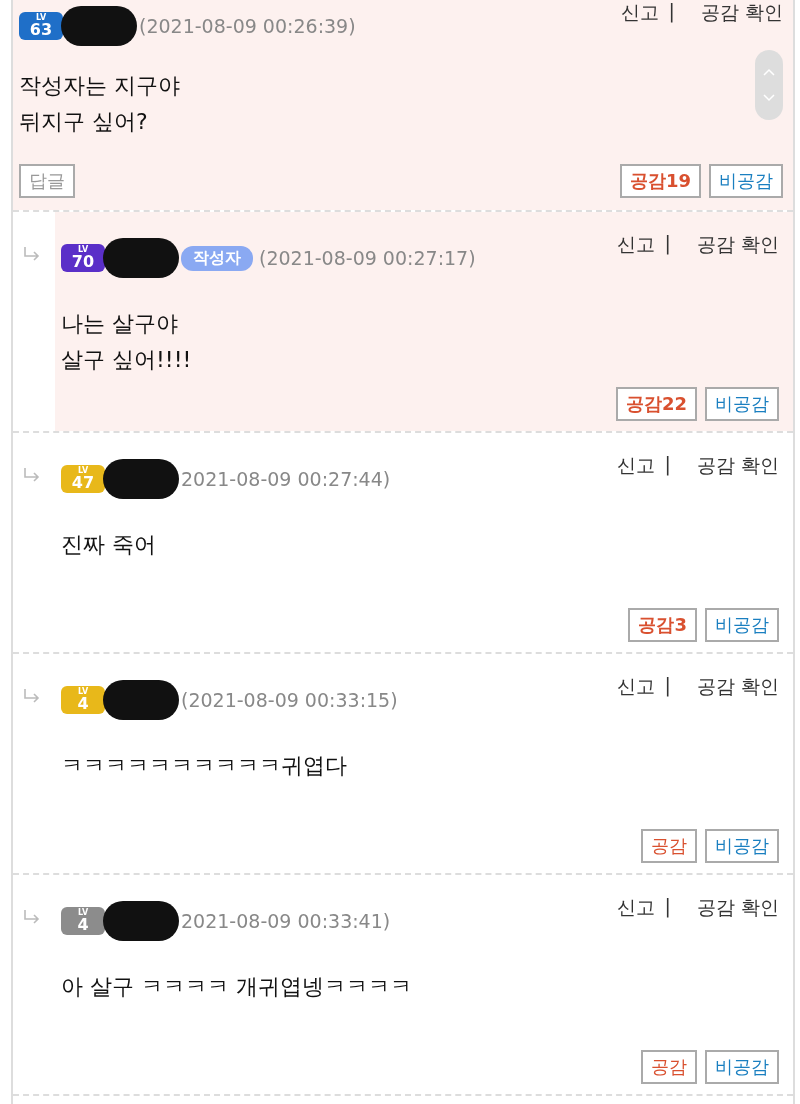 The height and width of the screenshot is (1104, 800). I want to click on like-button: 공감3, so click(662, 625).